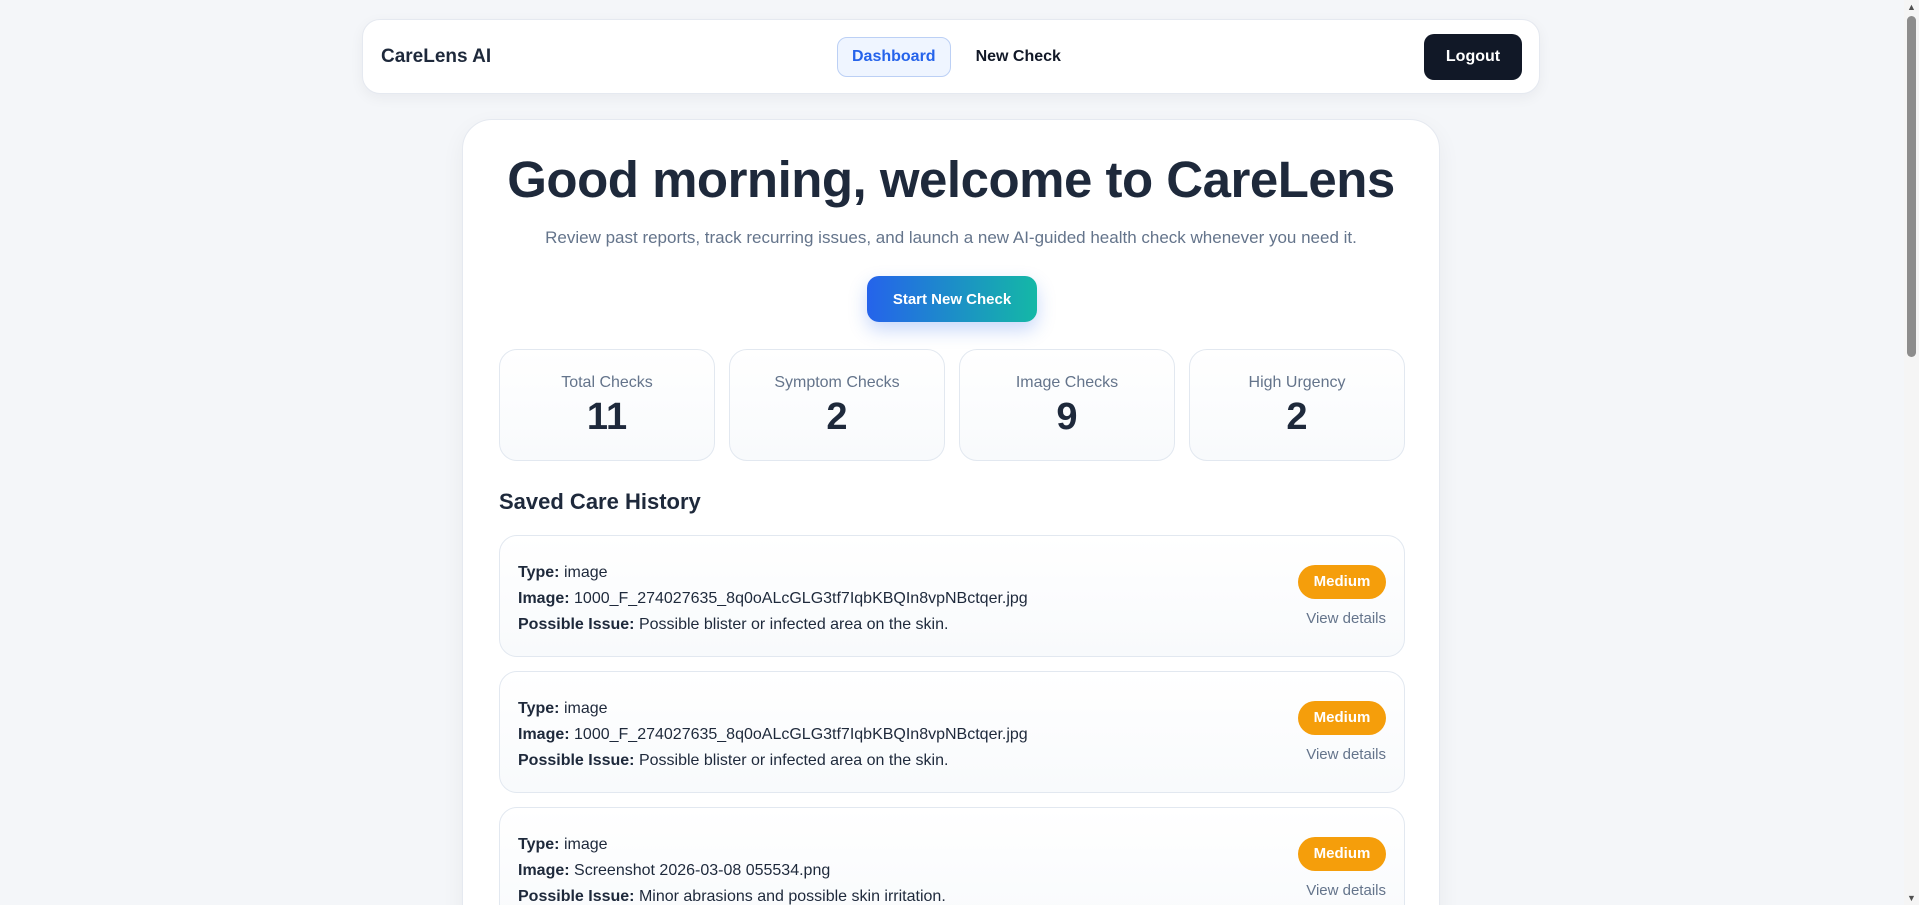  What do you see at coordinates (1911, 898) in the screenshot?
I see `scroll-down-arrow-icon: ▼` at bounding box center [1911, 898].